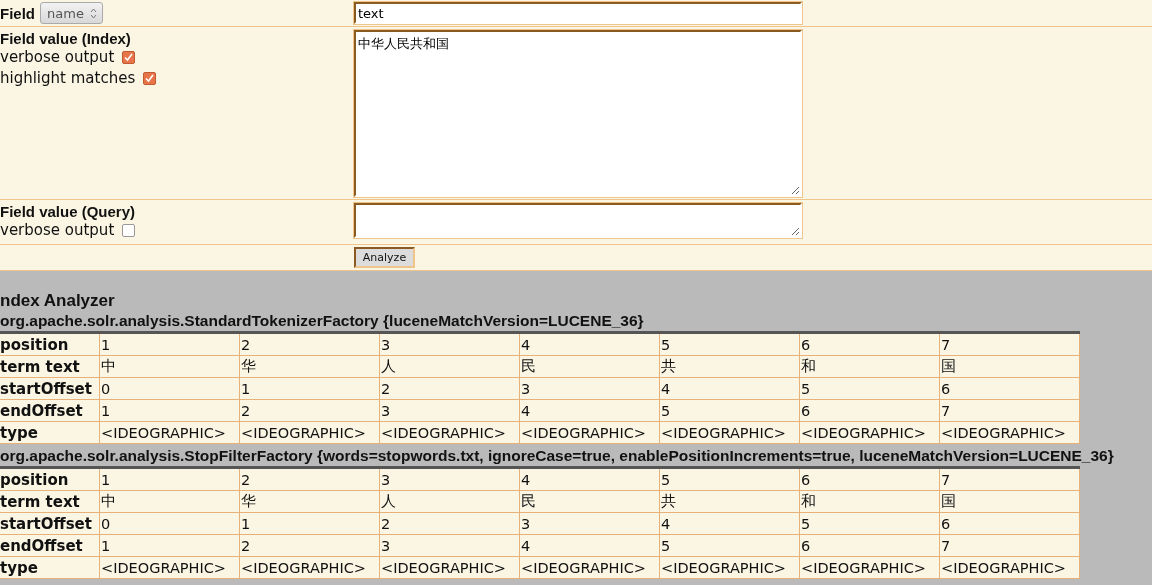 Image resolution: width=1152 pixels, height=585 pixels. What do you see at coordinates (17, 13) in the screenshot?
I see `field-label: Field` at bounding box center [17, 13].